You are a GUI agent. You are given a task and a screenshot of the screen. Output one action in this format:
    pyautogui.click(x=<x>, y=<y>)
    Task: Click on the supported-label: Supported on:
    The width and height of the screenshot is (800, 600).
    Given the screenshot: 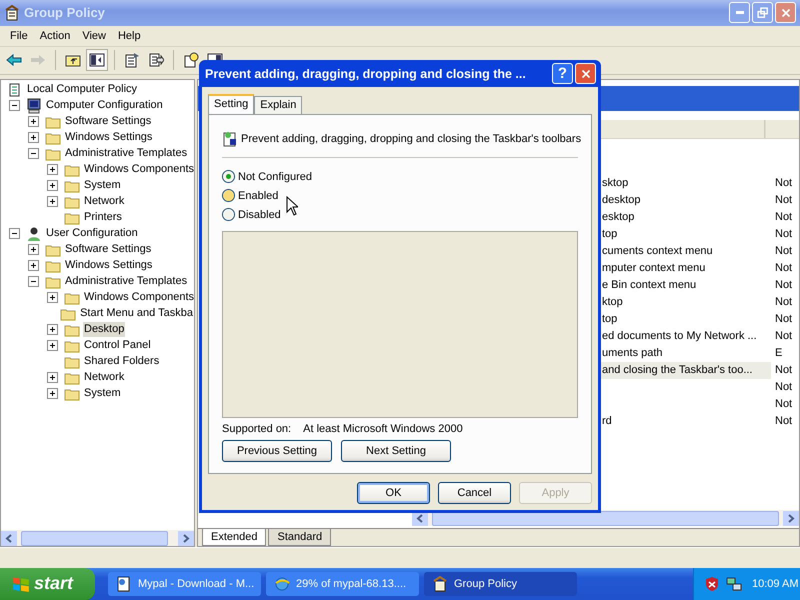 What is the action you would take?
    pyautogui.click(x=257, y=429)
    